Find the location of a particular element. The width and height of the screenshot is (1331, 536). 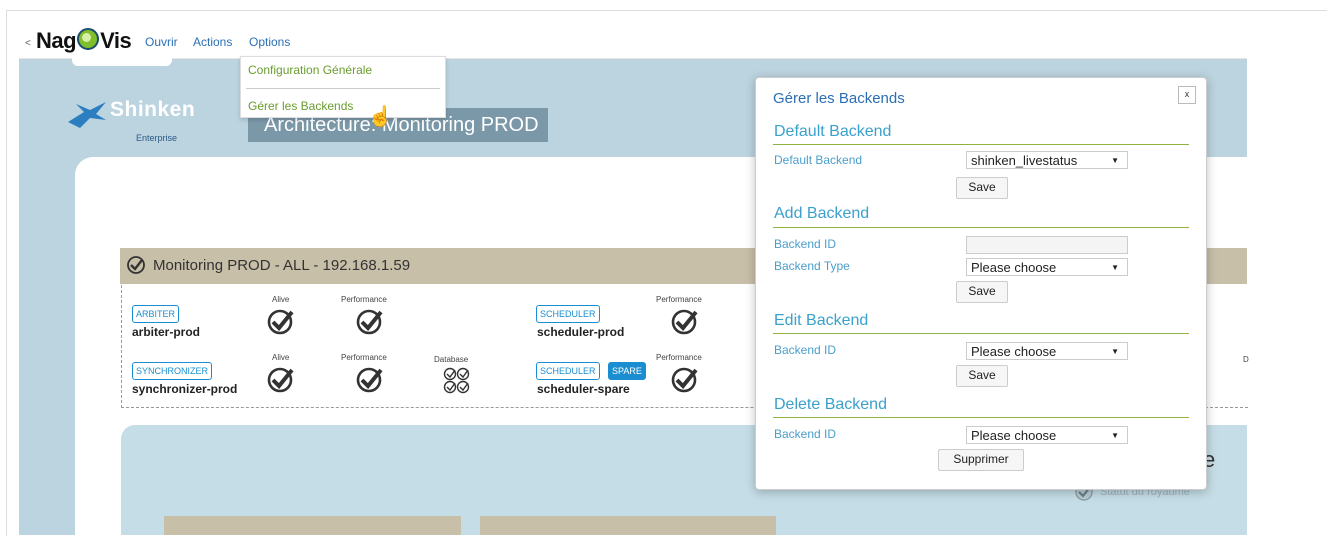

scheduler-spare-name: scheduler-spare is located at coordinates (583, 389).